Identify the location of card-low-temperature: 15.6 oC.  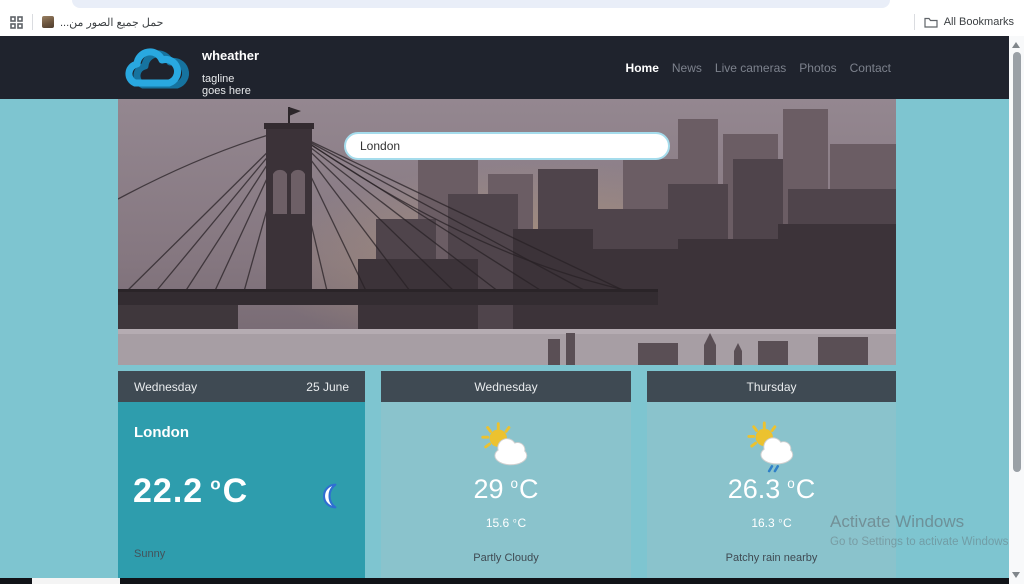
(506, 523).